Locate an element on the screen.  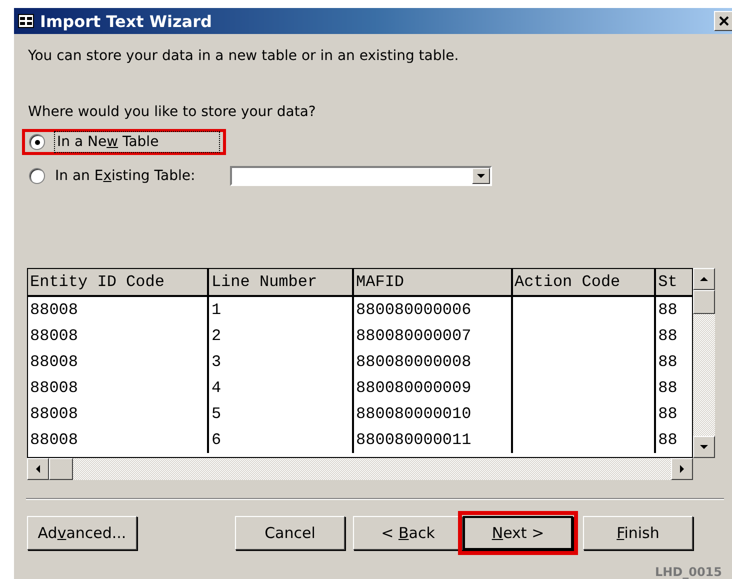
column-header: St is located at coordinates (667, 282).